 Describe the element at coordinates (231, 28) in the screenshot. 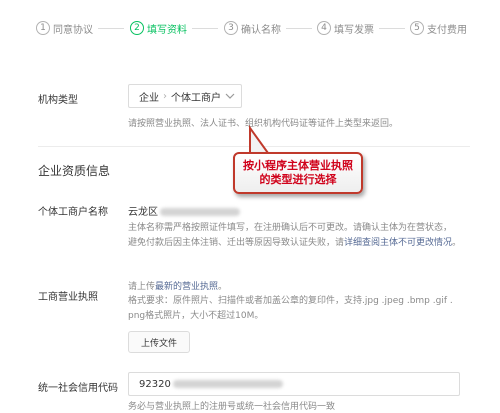

I see `step-number: 3` at that location.